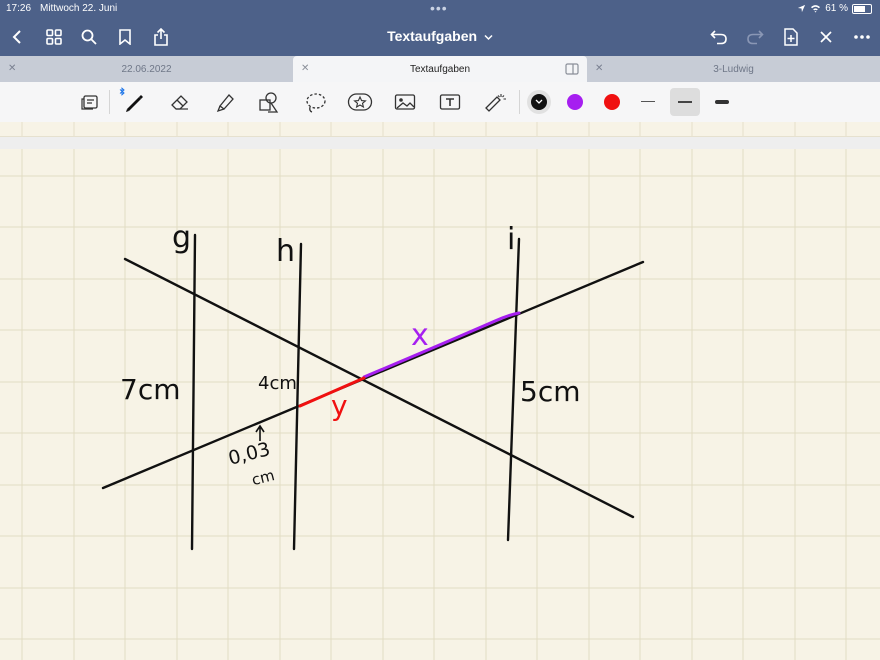  I want to click on tab-label: 22.06.2022, so click(146, 69).